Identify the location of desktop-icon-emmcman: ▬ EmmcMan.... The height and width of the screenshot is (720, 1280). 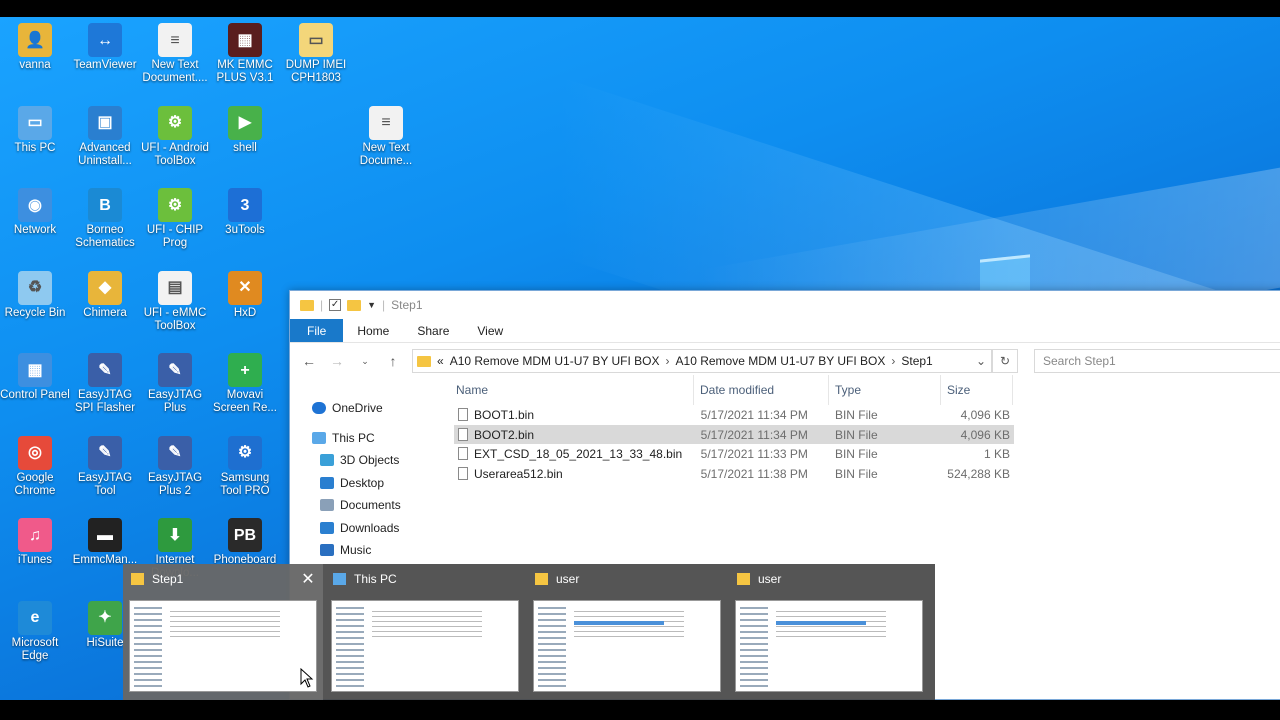
(105, 542).